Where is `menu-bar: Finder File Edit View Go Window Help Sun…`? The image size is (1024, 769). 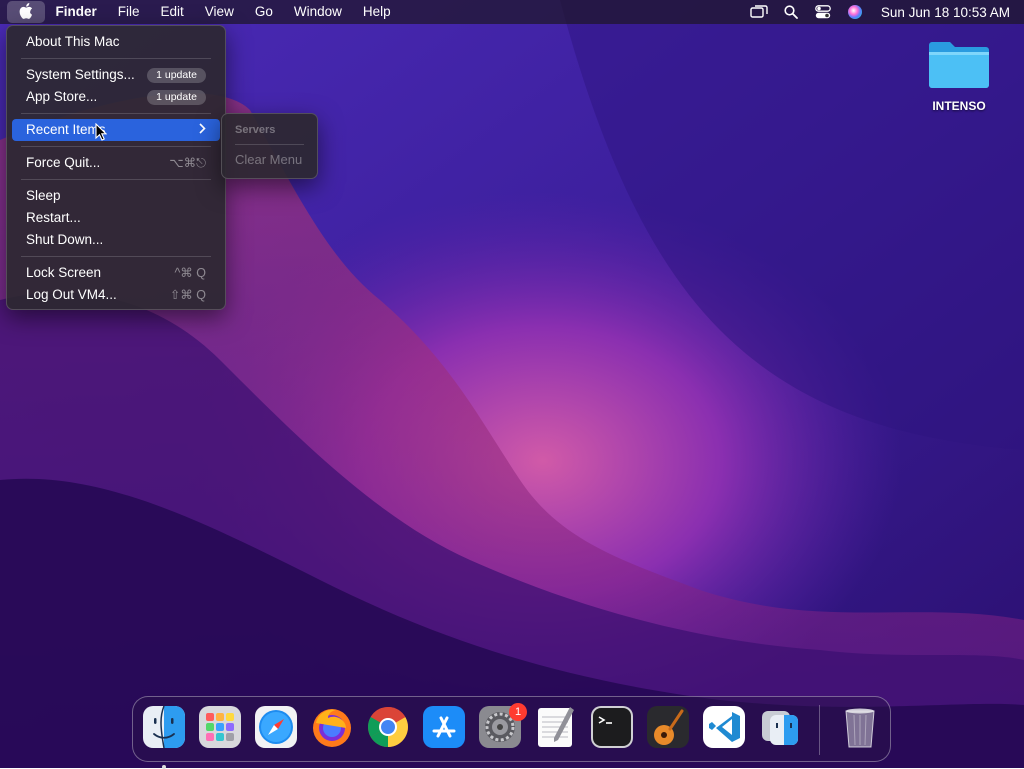
menu-bar: Finder File Edit View Go Window Help Sun… is located at coordinates (512, 12).